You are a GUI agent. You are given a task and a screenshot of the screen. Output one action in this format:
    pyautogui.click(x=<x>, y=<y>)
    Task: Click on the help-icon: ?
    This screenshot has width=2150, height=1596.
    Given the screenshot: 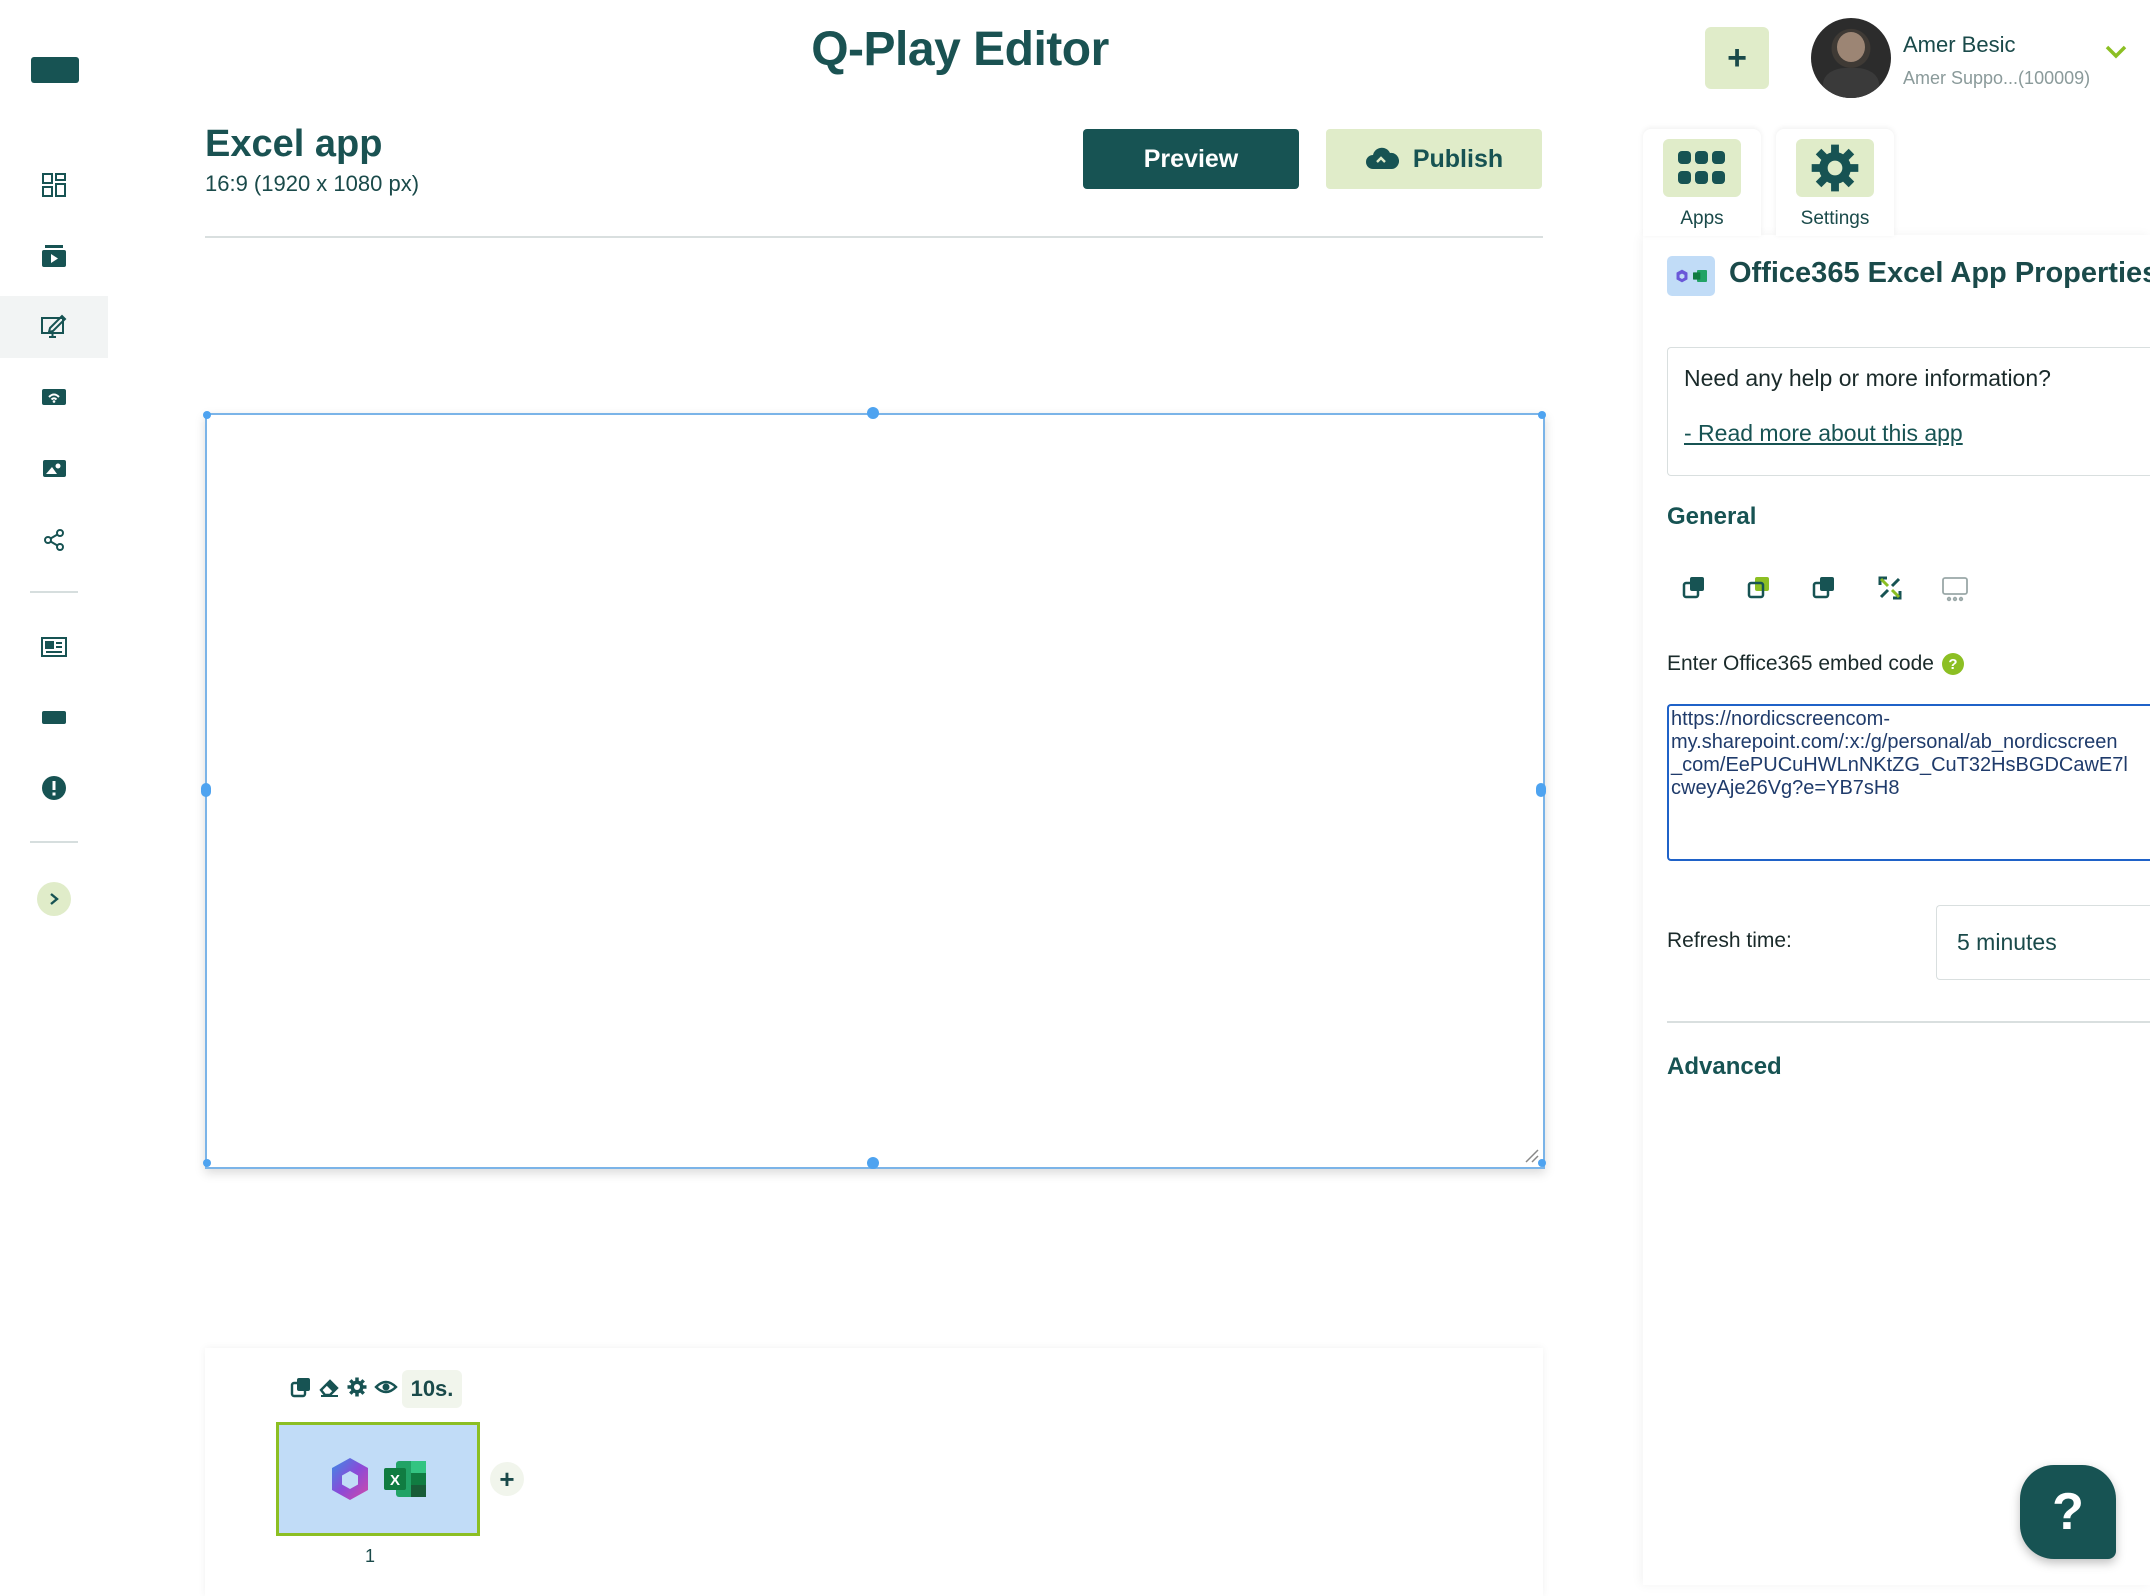 What is the action you would take?
    pyautogui.click(x=1952, y=664)
    